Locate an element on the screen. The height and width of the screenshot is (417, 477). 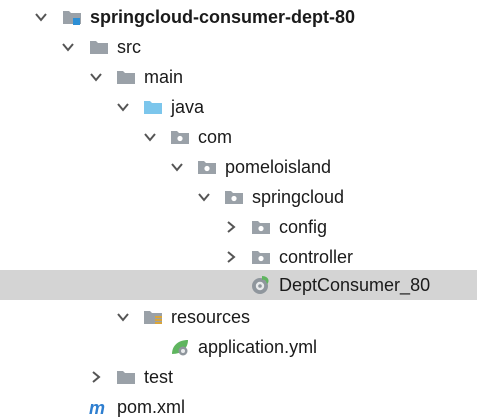
tree-node-label: main is located at coordinates (164, 77).